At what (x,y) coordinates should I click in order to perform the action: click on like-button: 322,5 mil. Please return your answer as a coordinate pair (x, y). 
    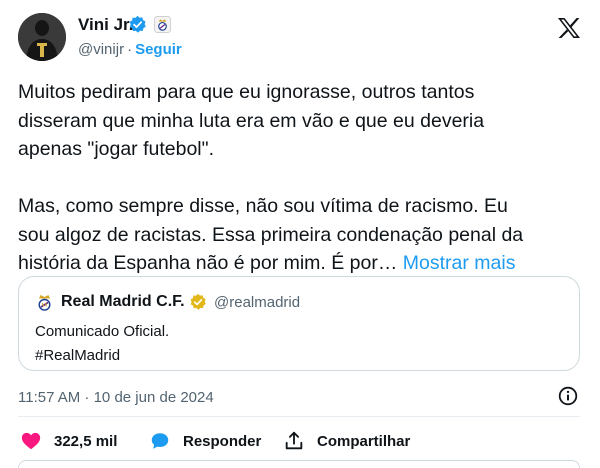
    Looking at the image, I should click on (68, 441).